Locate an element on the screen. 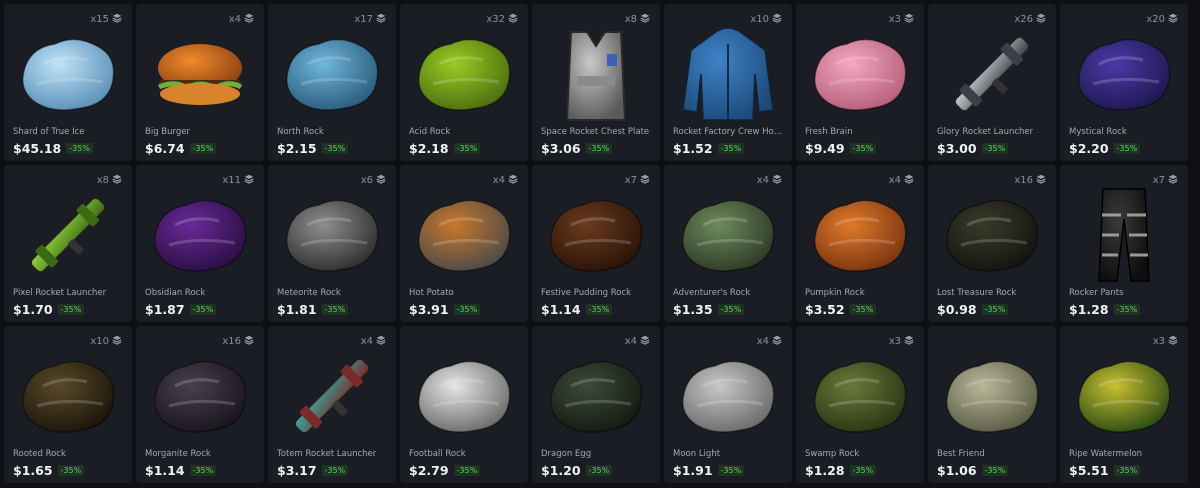 The width and height of the screenshot is (1200, 488). price-row: $1.65 -35% is located at coordinates (49, 470).